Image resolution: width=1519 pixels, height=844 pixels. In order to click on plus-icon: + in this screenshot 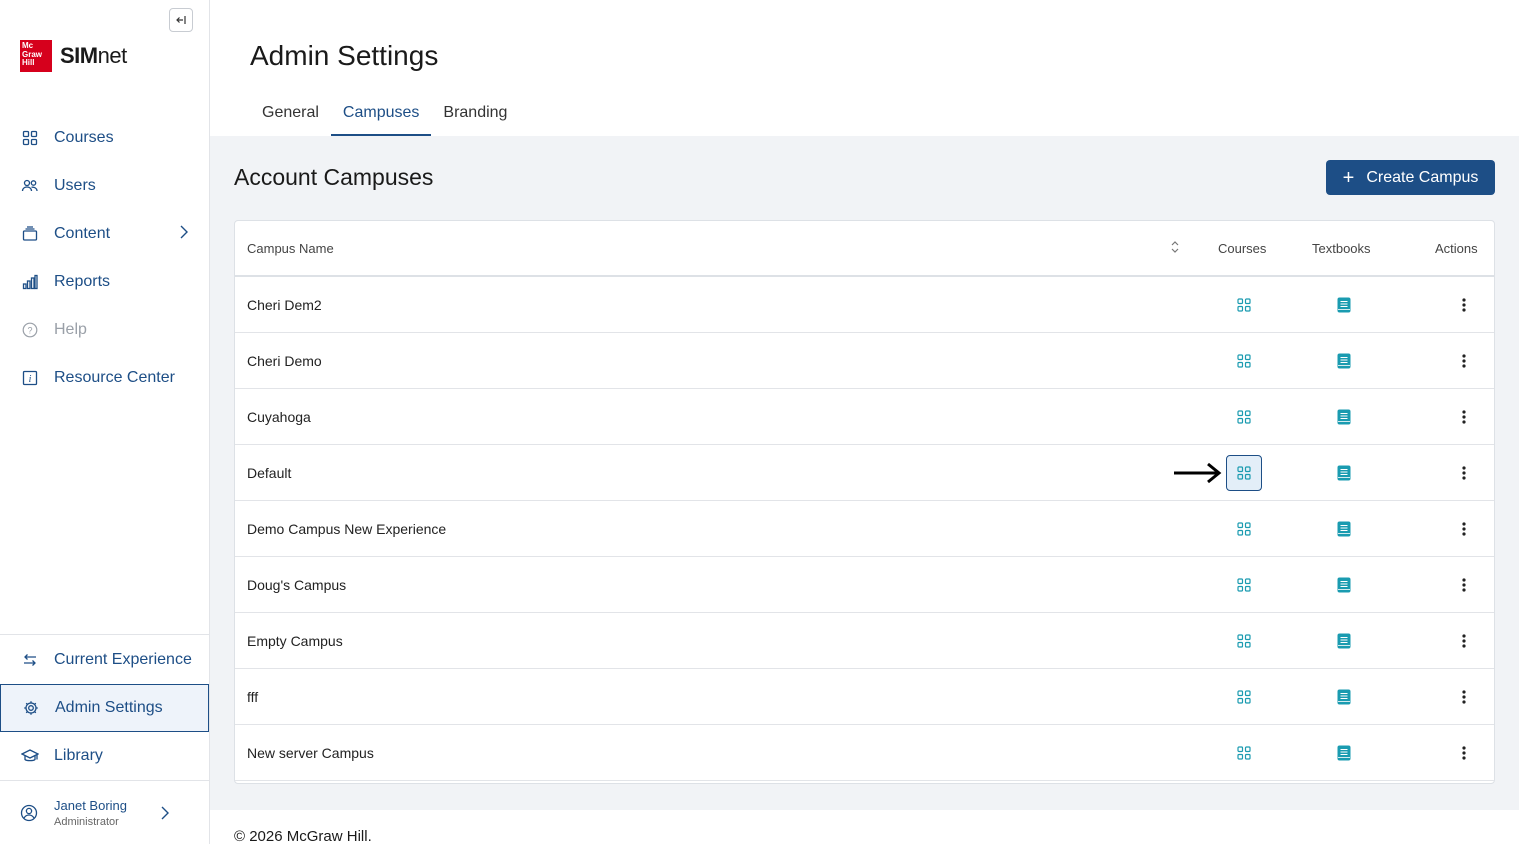, I will do `click(1348, 177)`.